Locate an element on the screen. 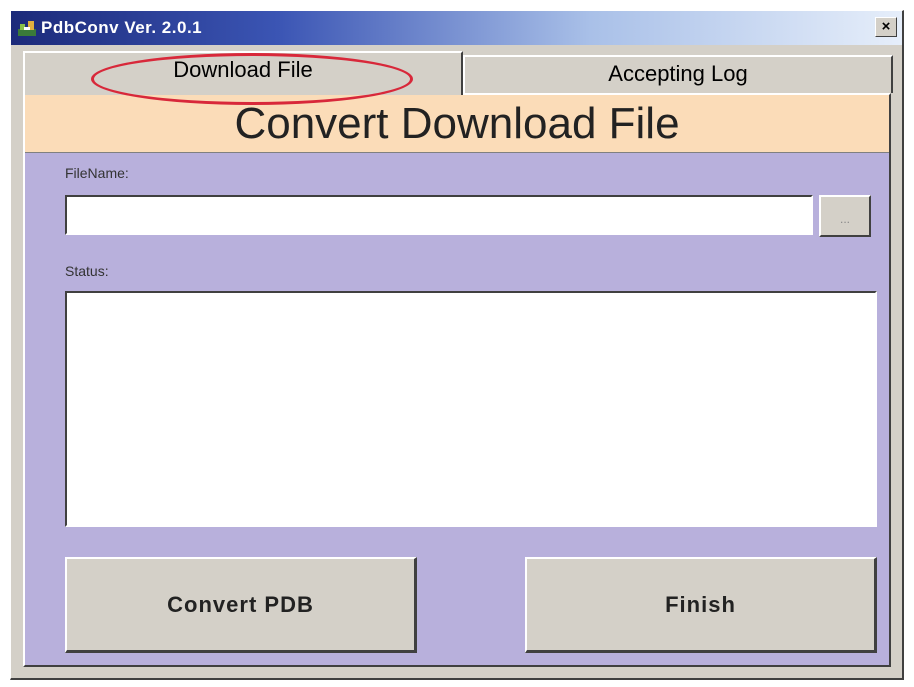 This screenshot has height=687, width=914. filename-input is located at coordinates (439, 215).